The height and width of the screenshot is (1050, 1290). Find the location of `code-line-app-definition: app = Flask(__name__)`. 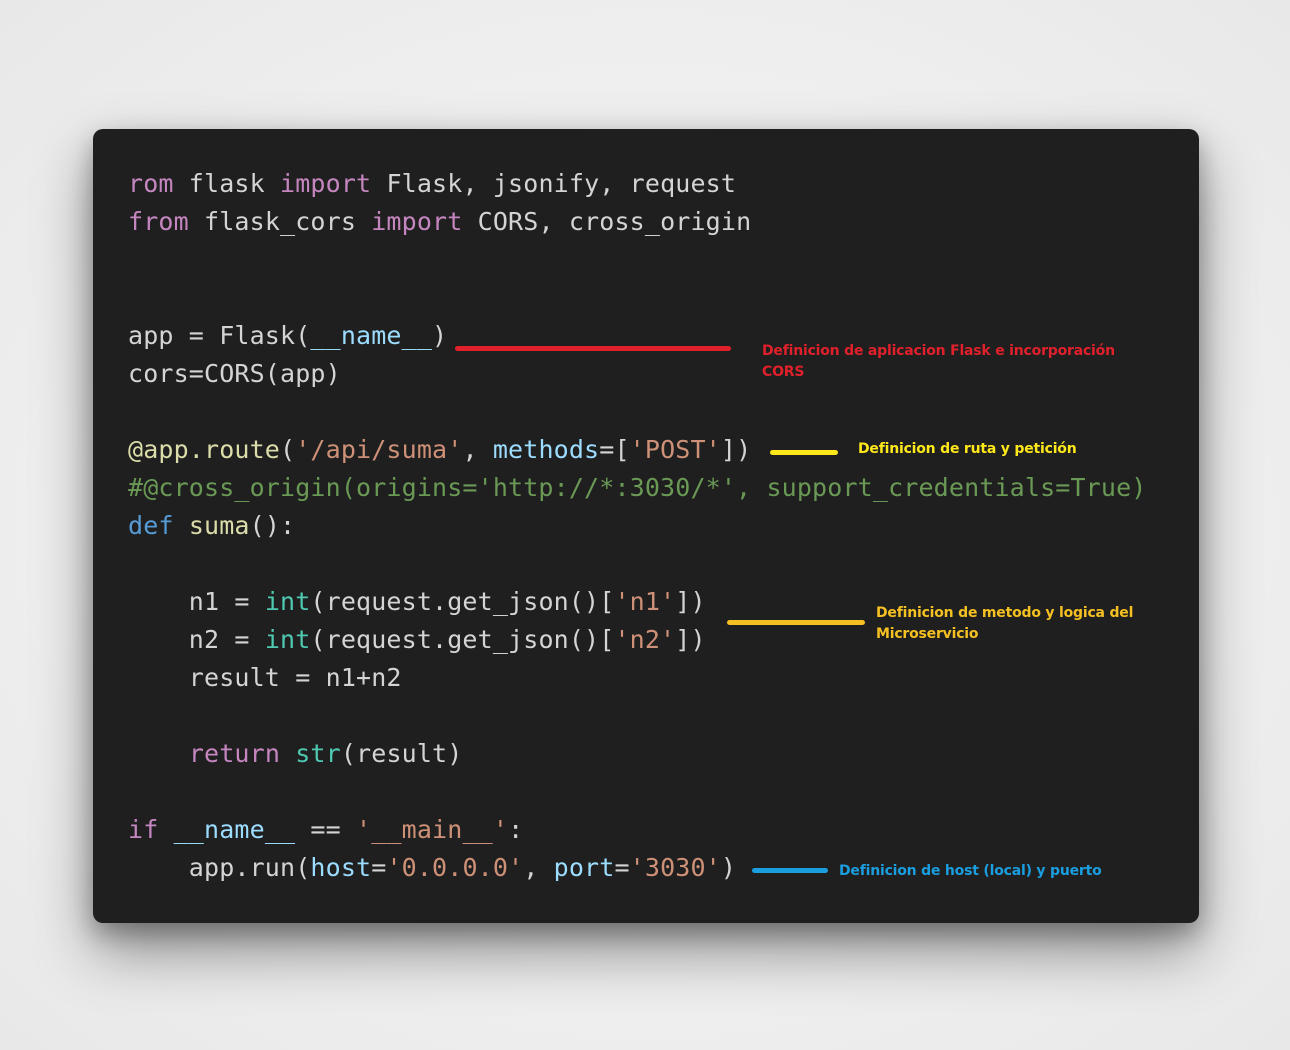

code-line-app-definition: app = Flask(__name__) is located at coordinates (287, 336).